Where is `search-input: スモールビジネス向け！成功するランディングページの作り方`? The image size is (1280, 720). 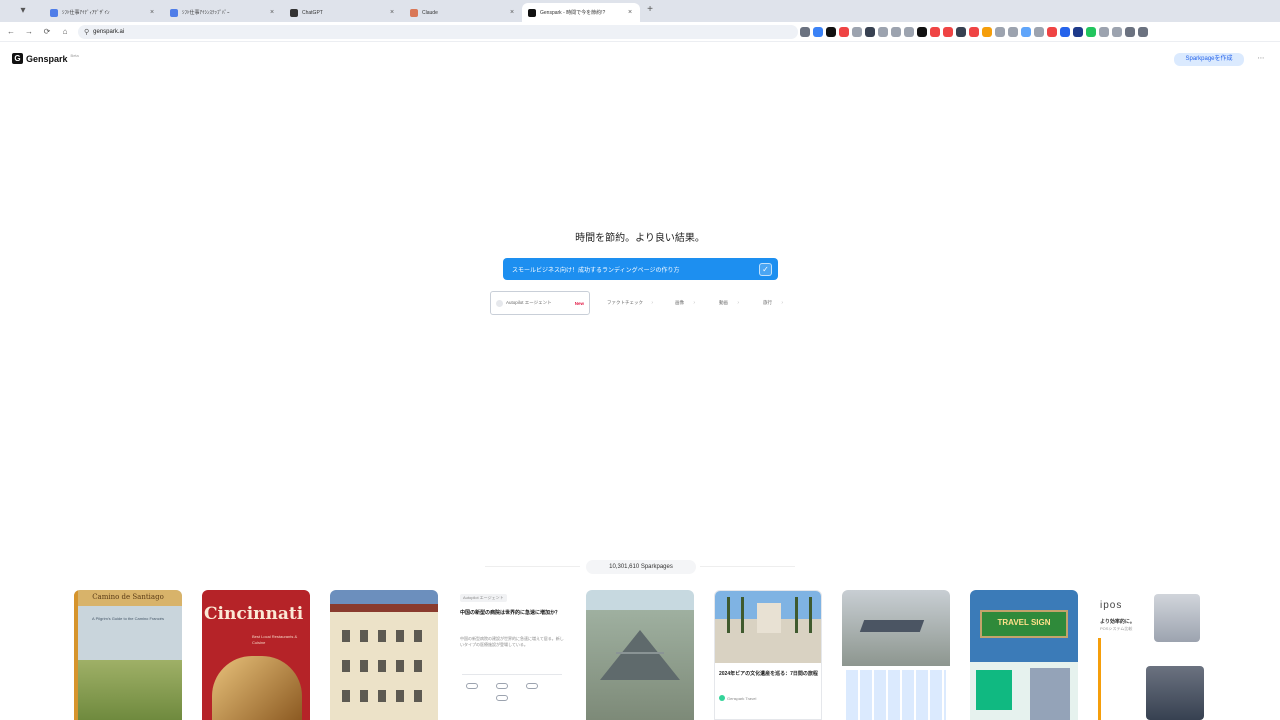 search-input: スモールビジネス向け！成功するランディングページの作り方 is located at coordinates (635, 269).